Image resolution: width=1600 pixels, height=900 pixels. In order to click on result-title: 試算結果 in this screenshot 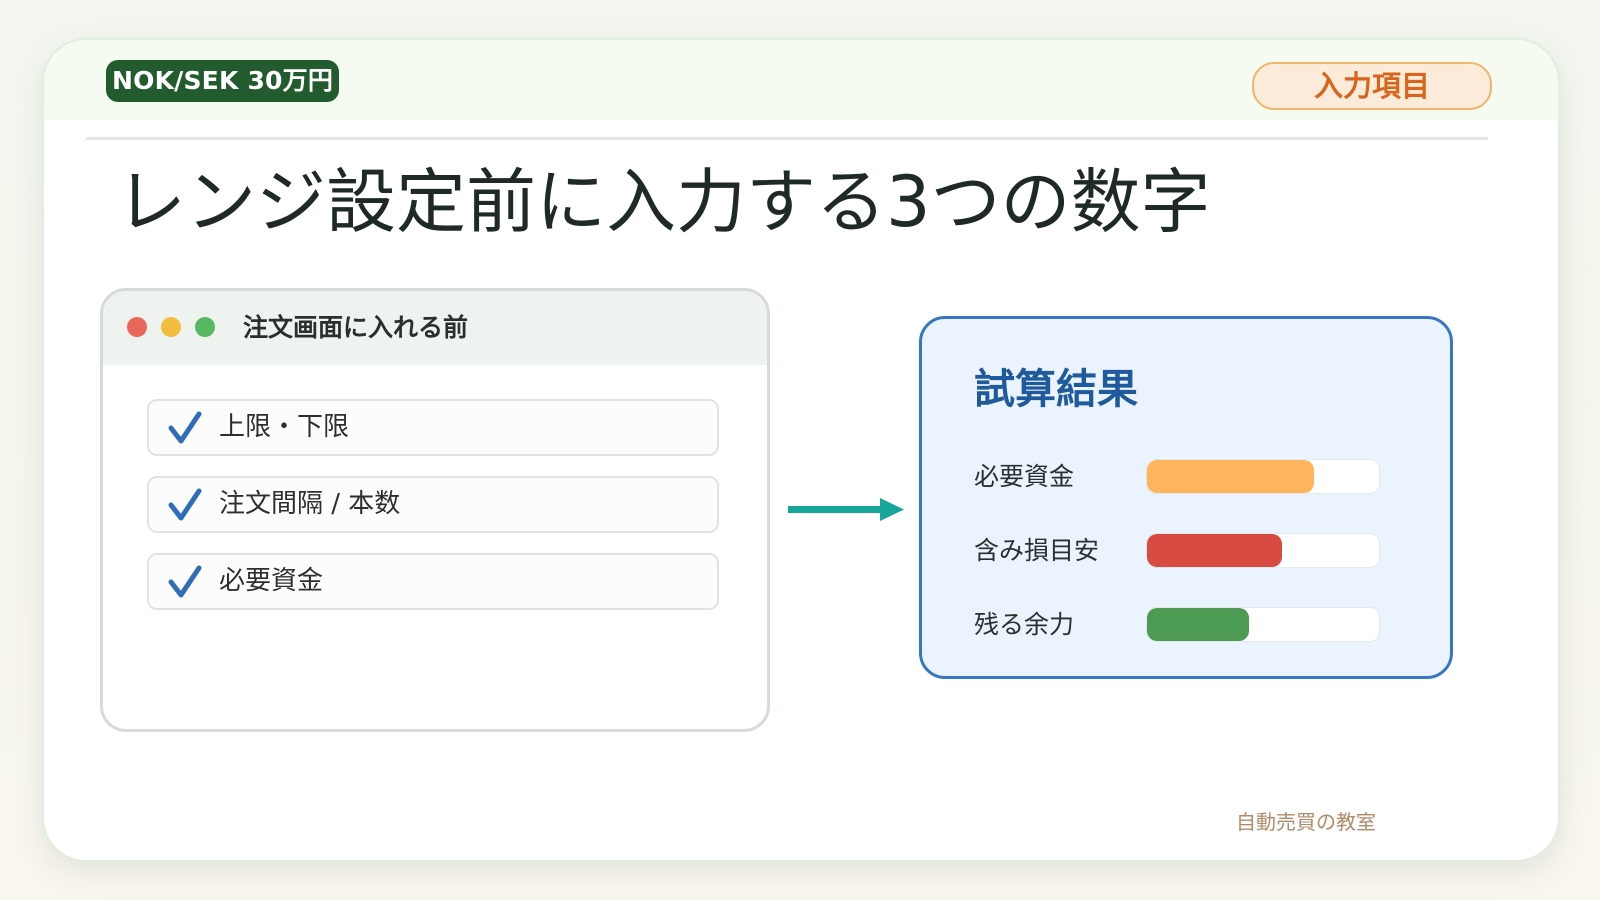, I will do `click(1056, 389)`.